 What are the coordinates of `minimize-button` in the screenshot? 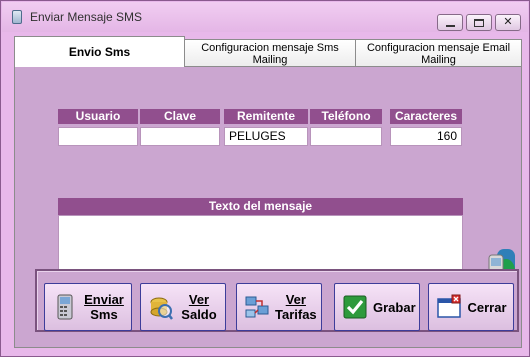 It's located at (450, 22).